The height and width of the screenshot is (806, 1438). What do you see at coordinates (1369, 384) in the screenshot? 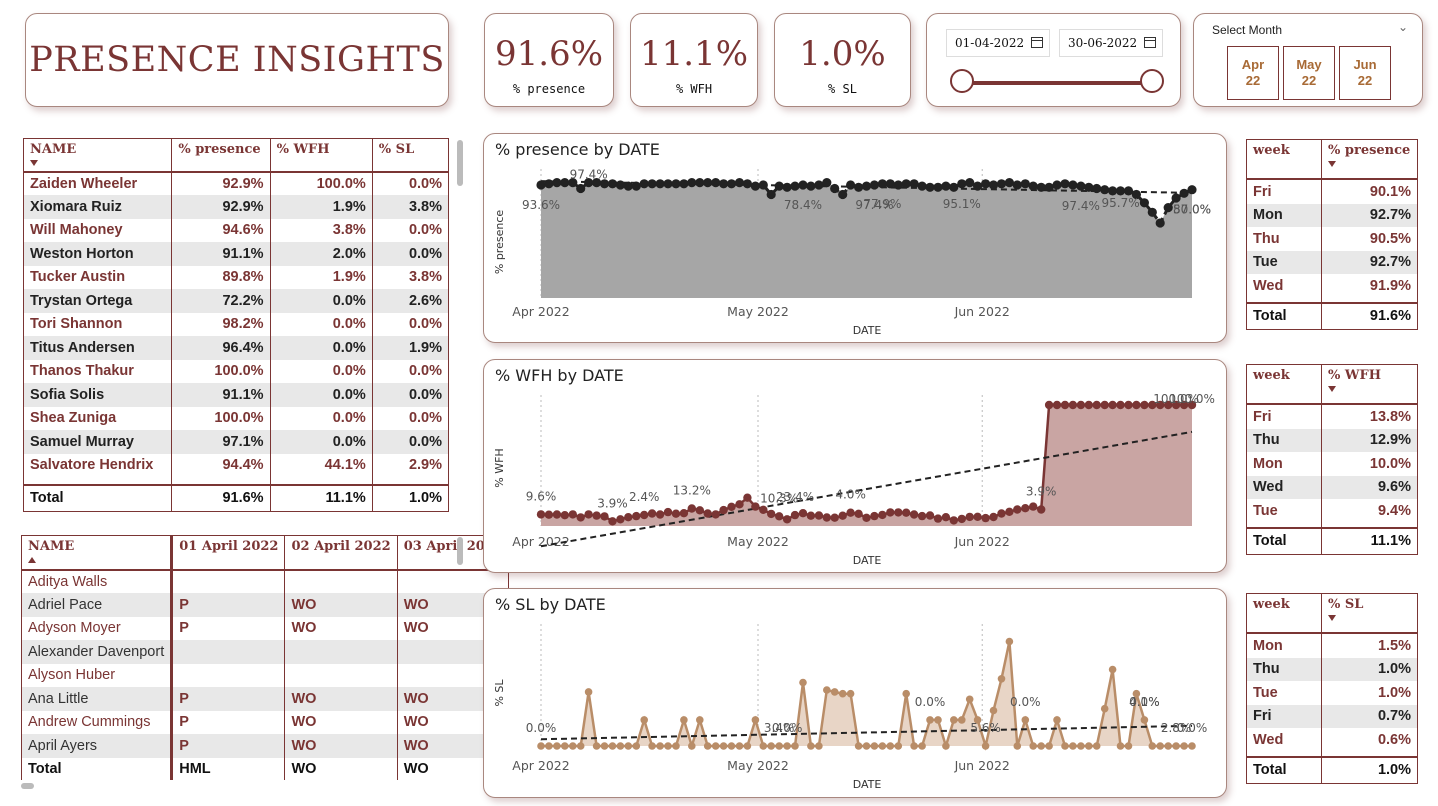
I see `column-header-value: % WFH` at bounding box center [1369, 384].